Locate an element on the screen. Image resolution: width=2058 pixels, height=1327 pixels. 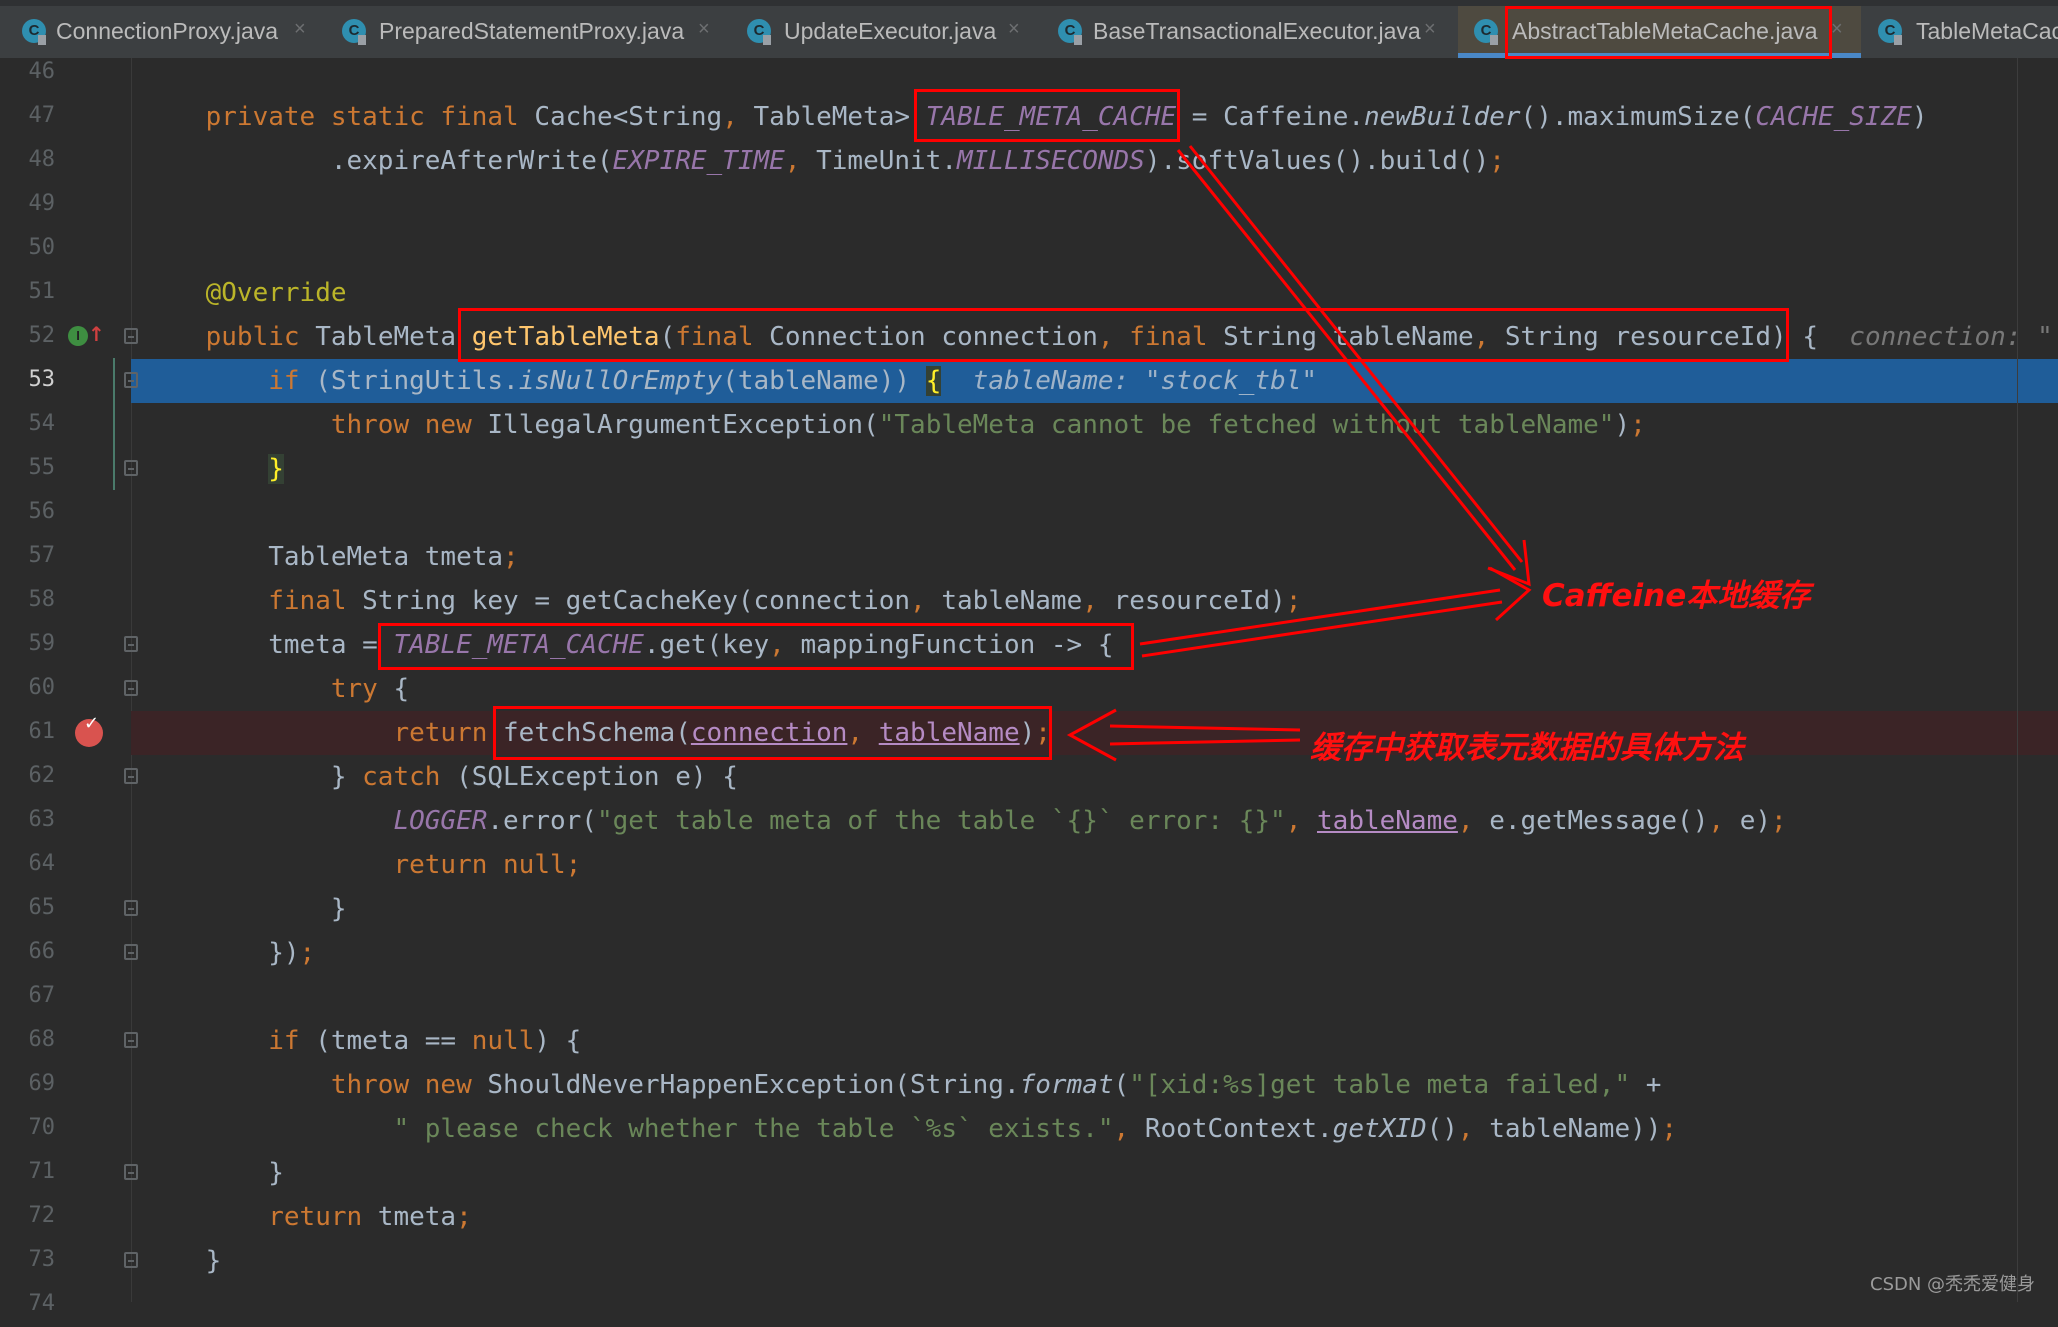
tab-base-transactional-executor: C BaseTransactionalExecutor.java × is located at coordinates (1254, 32).